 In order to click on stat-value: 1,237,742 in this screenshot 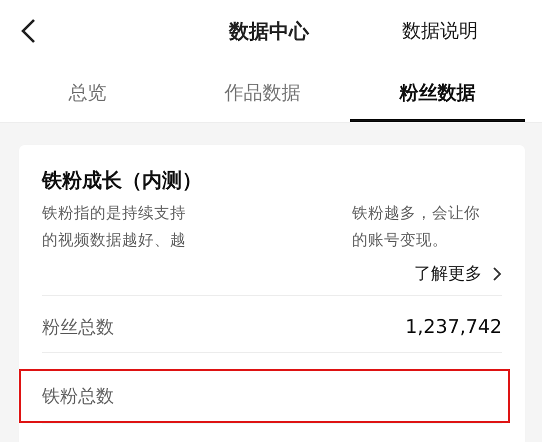, I will do `click(453, 327)`.